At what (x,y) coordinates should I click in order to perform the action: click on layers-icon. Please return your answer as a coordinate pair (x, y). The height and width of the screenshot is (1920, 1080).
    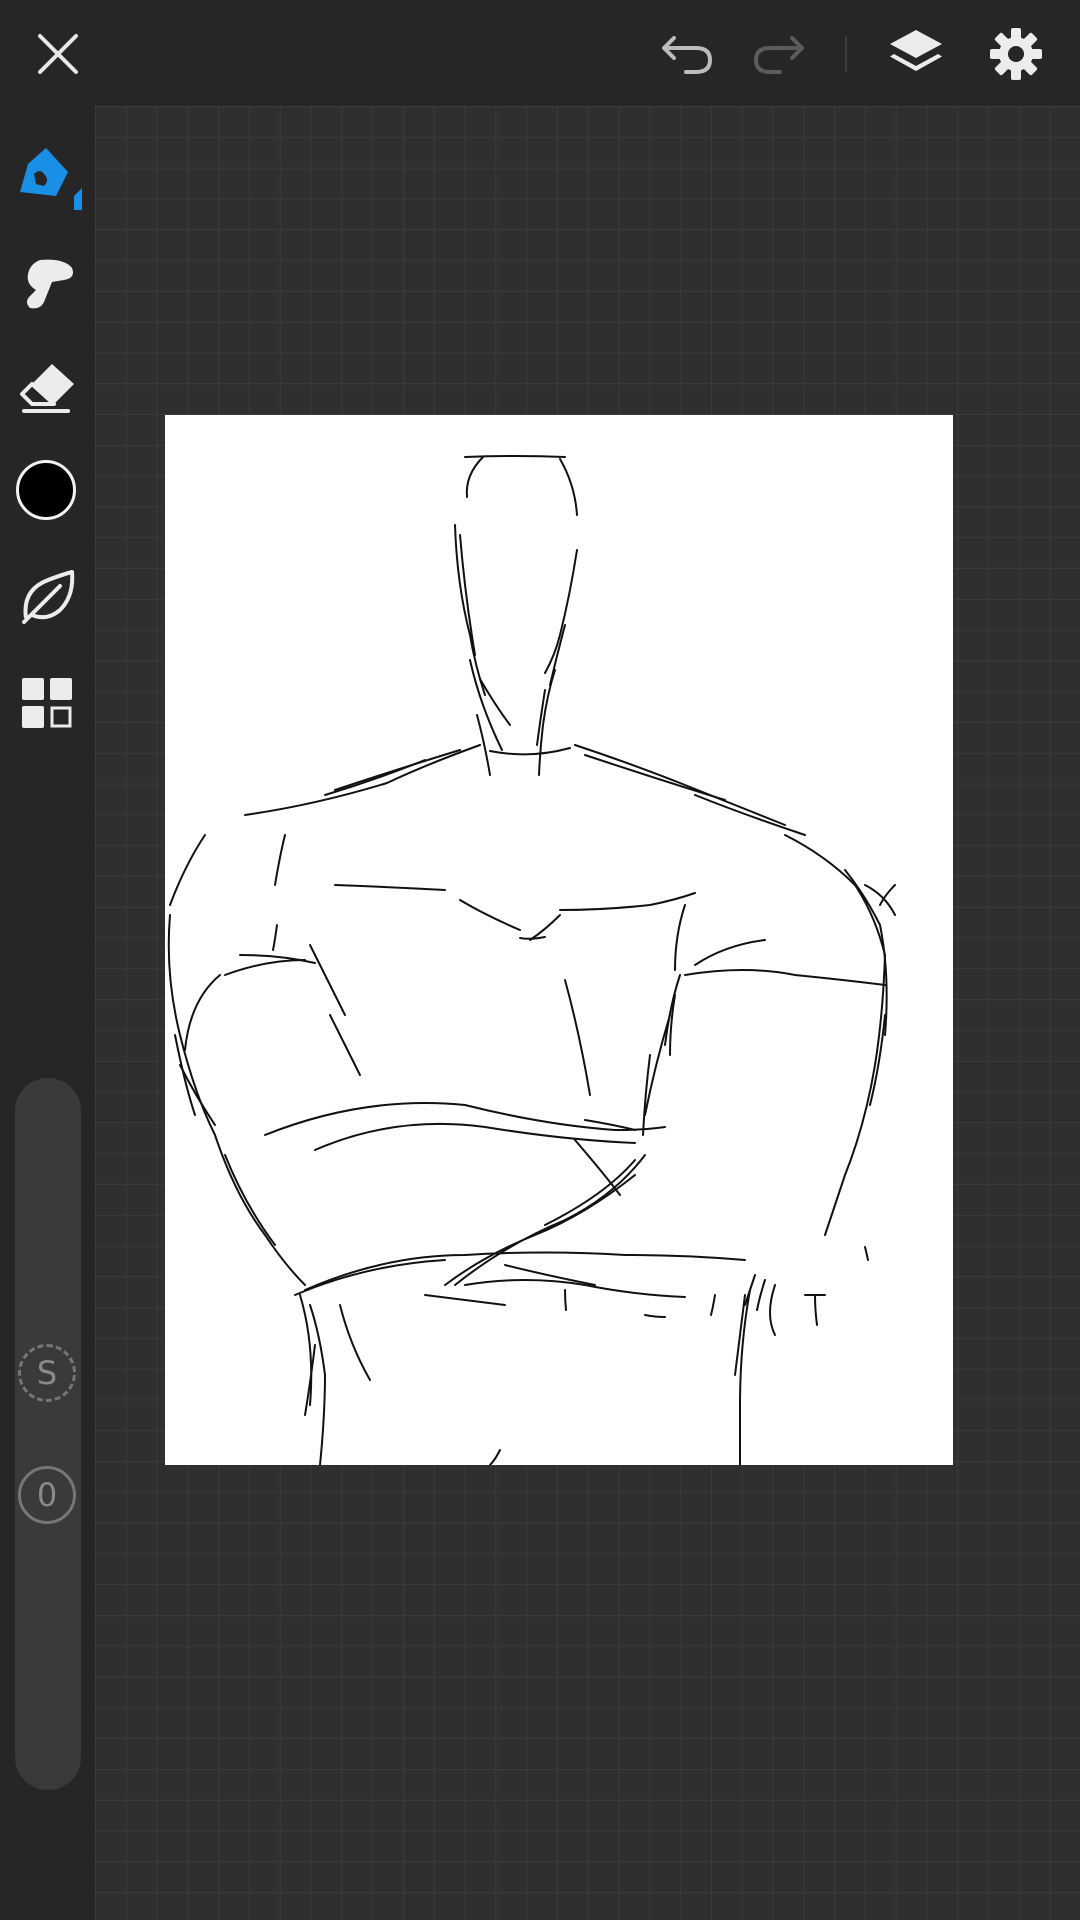
    Looking at the image, I should click on (916, 54).